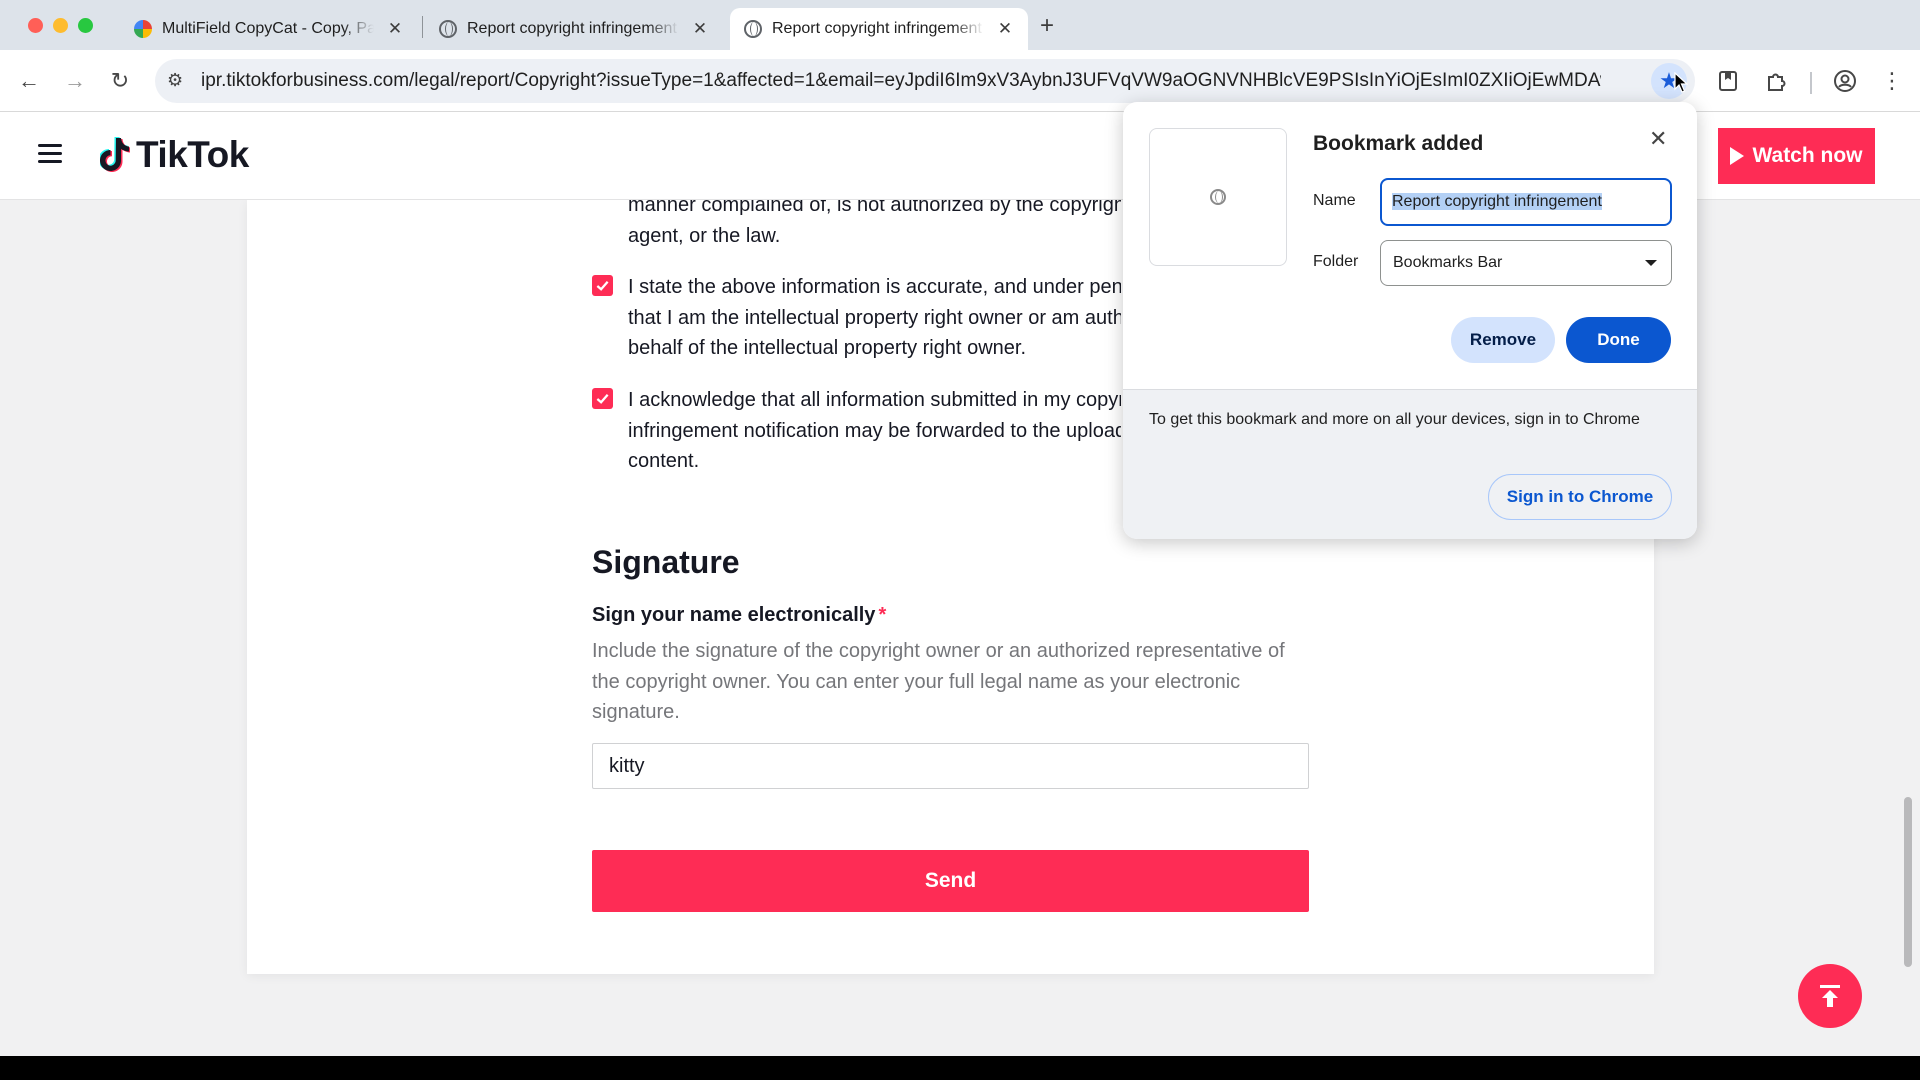 This screenshot has height=1080, width=1920. Describe the element at coordinates (1336, 261) in the screenshot. I see `folder-label: Folder` at that location.